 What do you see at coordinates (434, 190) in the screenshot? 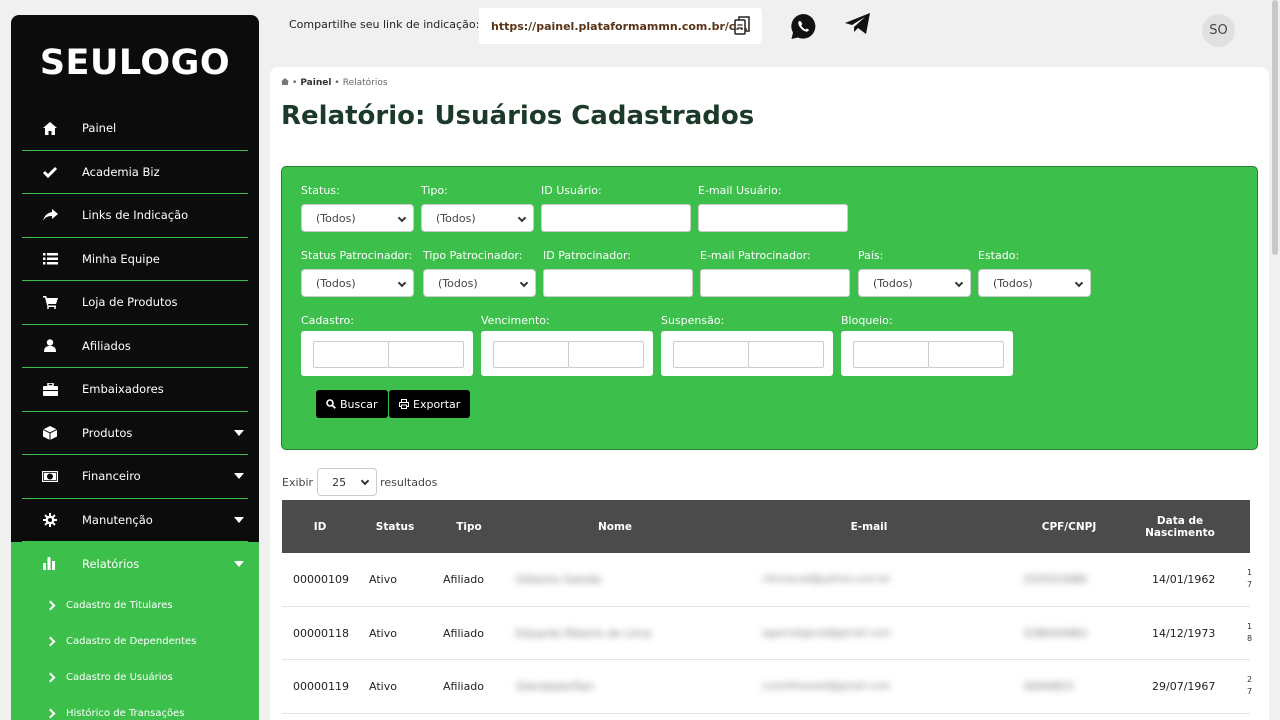
I see `tipo-label: Tipo:` at bounding box center [434, 190].